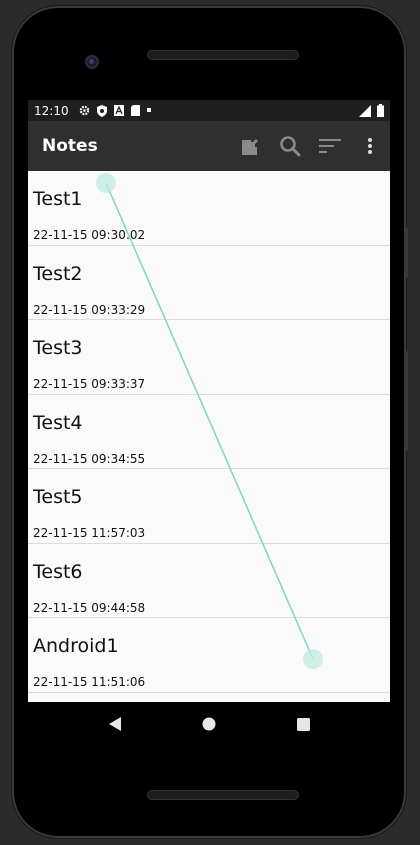  Describe the element at coordinates (101, 110) in the screenshot. I see `shield-icon` at that location.